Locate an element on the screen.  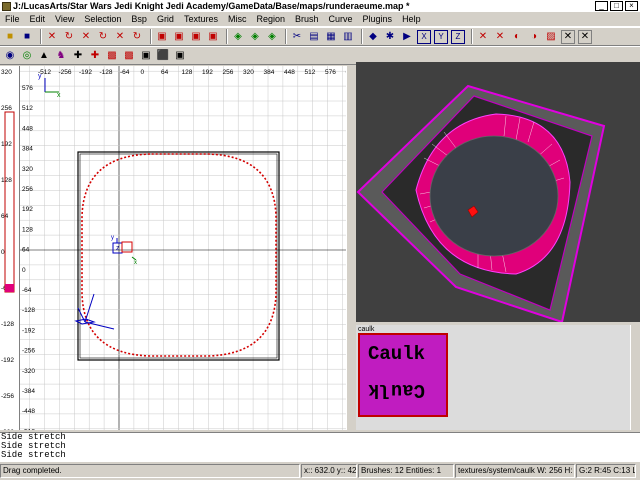
show-paths-icon: ⬛ is located at coordinates (163, 56).